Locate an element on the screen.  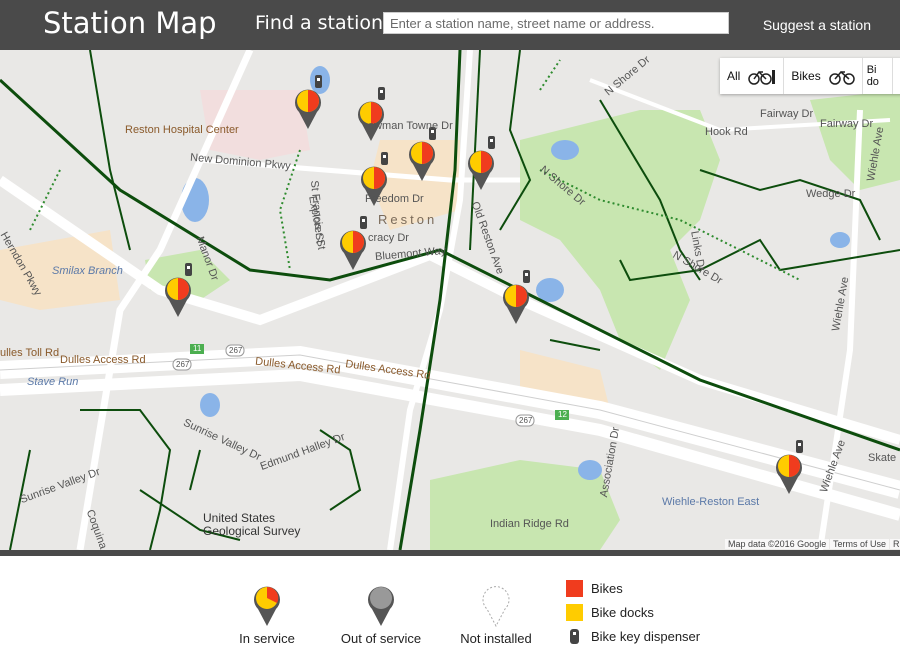
filter-control: All Bikes Bi do is located at coordinates (810, 76).